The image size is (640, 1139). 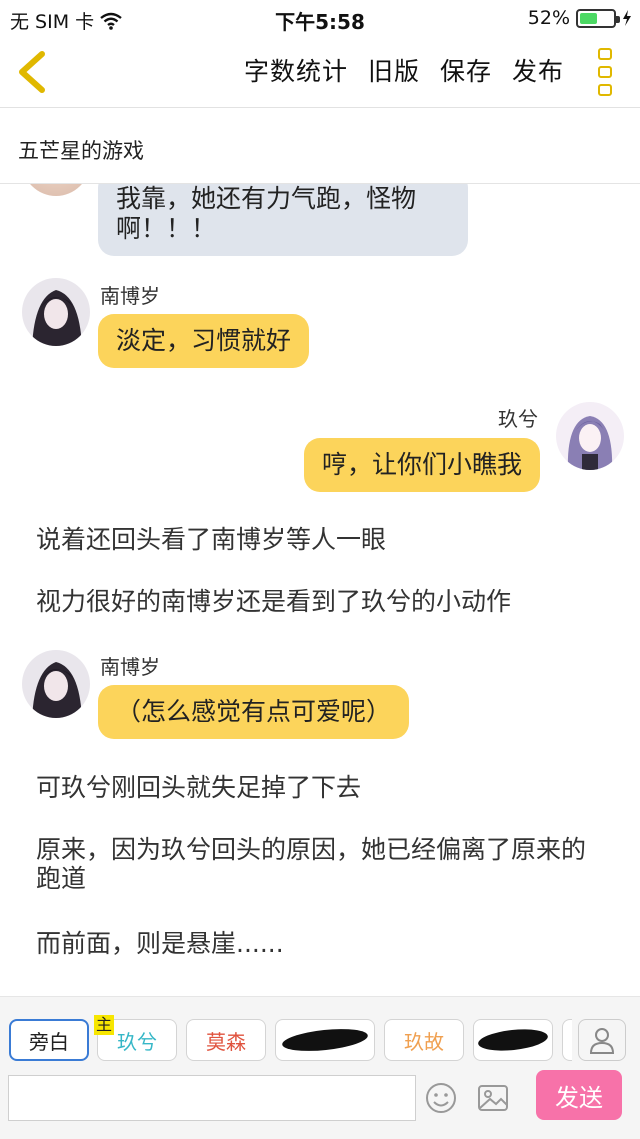 What do you see at coordinates (204, 341) in the screenshot?
I see `message-bubble: 淡定，习惯就好` at bounding box center [204, 341].